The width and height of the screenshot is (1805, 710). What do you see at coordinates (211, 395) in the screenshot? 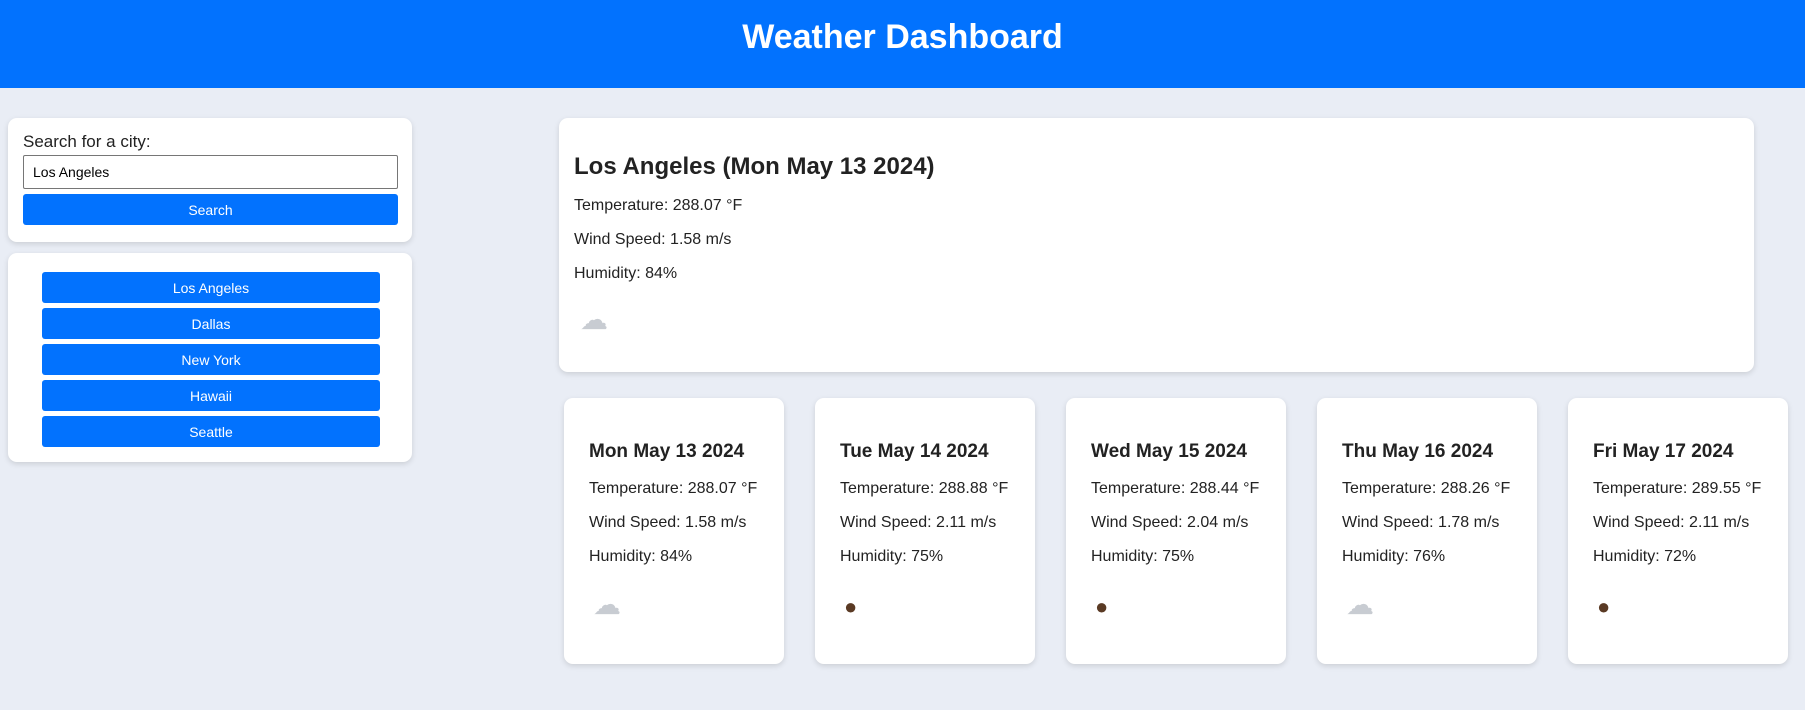
I see `history-button-hawaii: Hawaii` at bounding box center [211, 395].